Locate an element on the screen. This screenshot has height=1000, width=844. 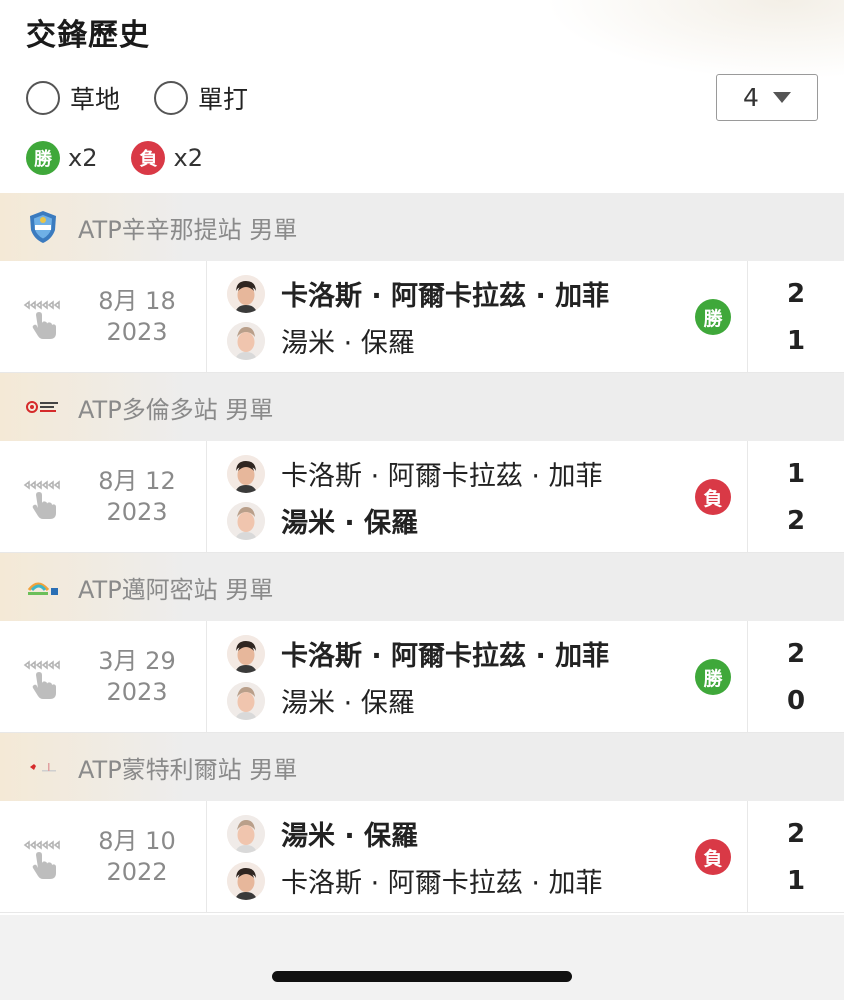
date-year: 2022 is located at coordinates (137, 871).